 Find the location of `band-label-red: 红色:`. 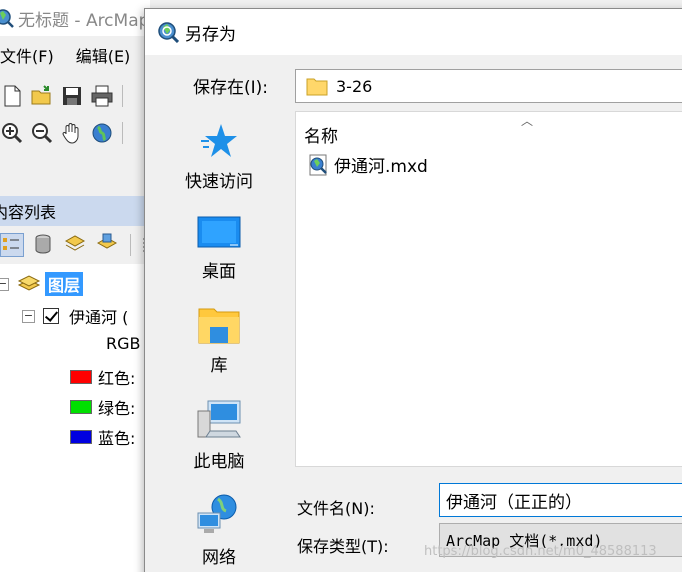

band-label-red: 红色: is located at coordinates (117, 378).